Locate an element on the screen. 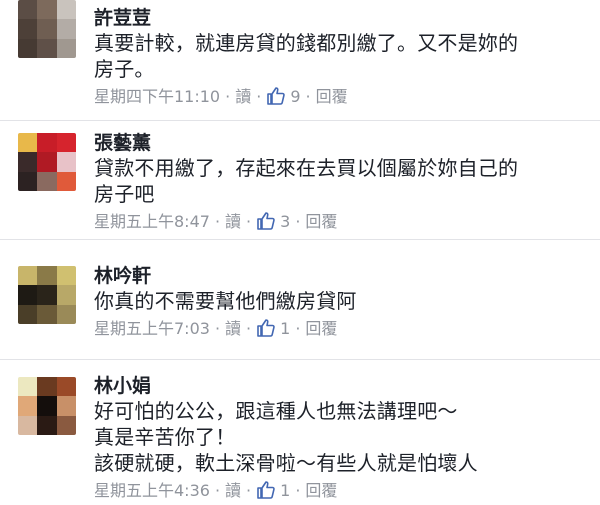 This screenshot has width=600, height=505. comment-author: 張藝薰 is located at coordinates (342, 143).